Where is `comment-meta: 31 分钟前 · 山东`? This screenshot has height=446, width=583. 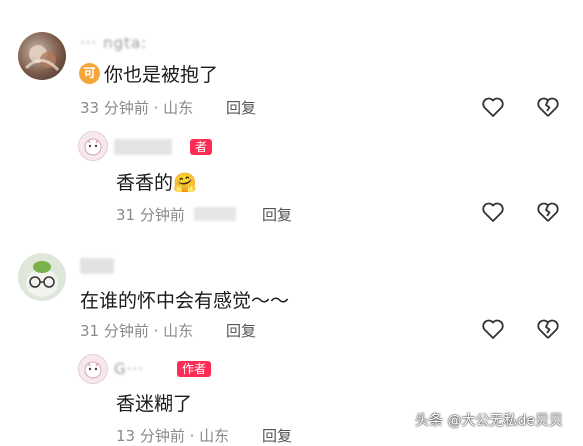 comment-meta: 31 分钟前 · 山东 is located at coordinates (137, 331).